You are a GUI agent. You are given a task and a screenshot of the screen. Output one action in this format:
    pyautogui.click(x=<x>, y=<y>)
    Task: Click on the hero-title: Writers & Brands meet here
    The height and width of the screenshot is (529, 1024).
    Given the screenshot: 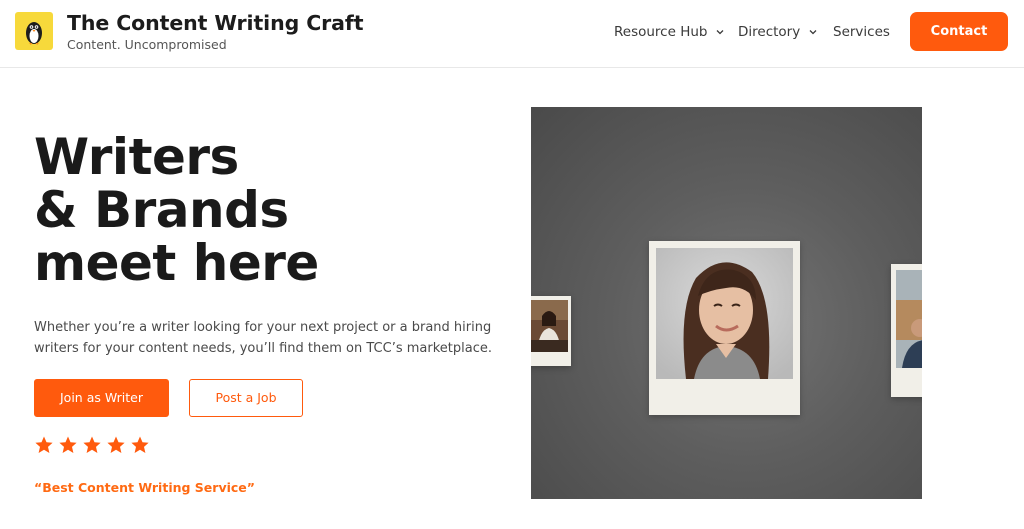 What is the action you would take?
    pyautogui.click(x=244, y=210)
    